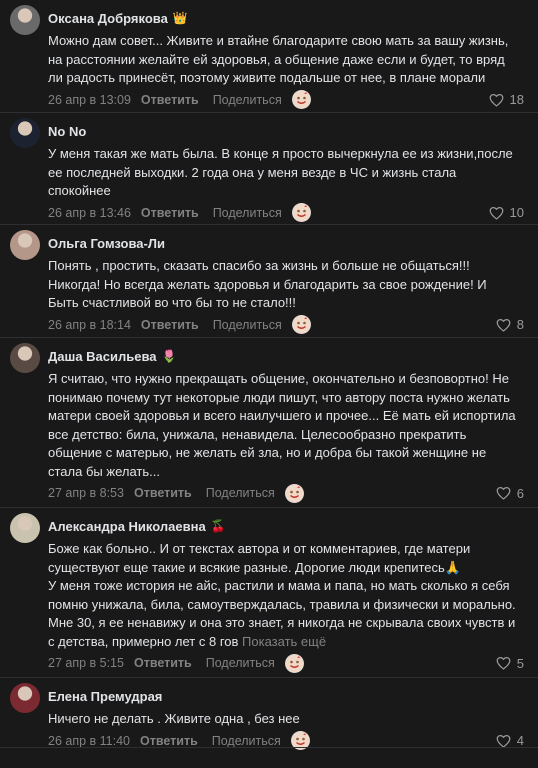 This screenshot has height=768, width=538. I want to click on comment-meta: 27 апр в 8:53 Ответить Поделиться 6, so click(286, 493).